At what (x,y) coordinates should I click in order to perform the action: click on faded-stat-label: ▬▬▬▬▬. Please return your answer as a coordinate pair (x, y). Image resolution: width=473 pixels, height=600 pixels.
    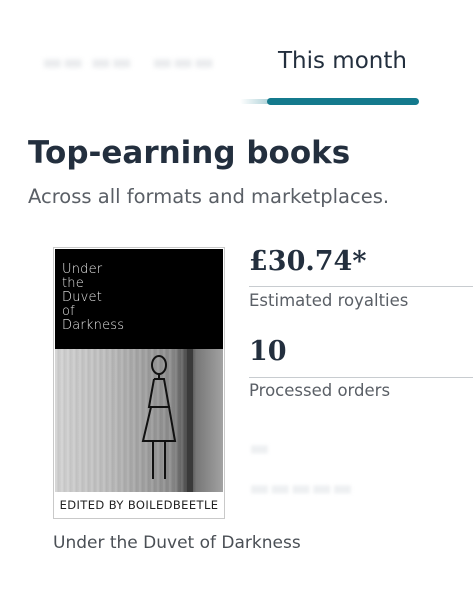
    Looking at the image, I should click on (301, 488).